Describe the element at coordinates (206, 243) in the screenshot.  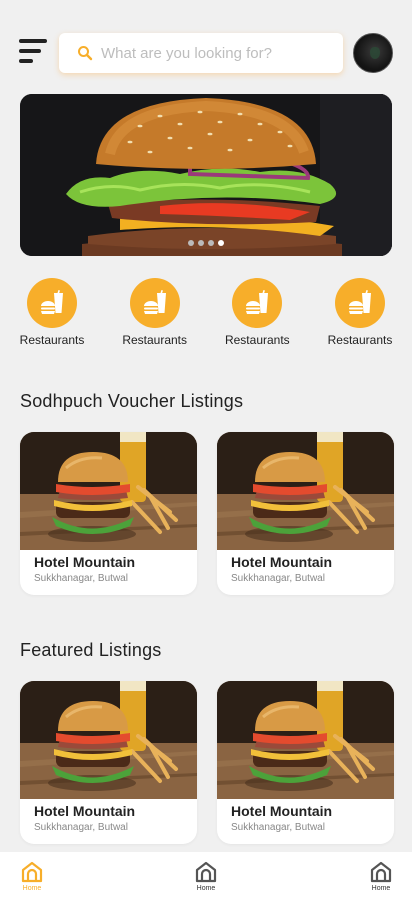
I see `carousel-dots` at that location.